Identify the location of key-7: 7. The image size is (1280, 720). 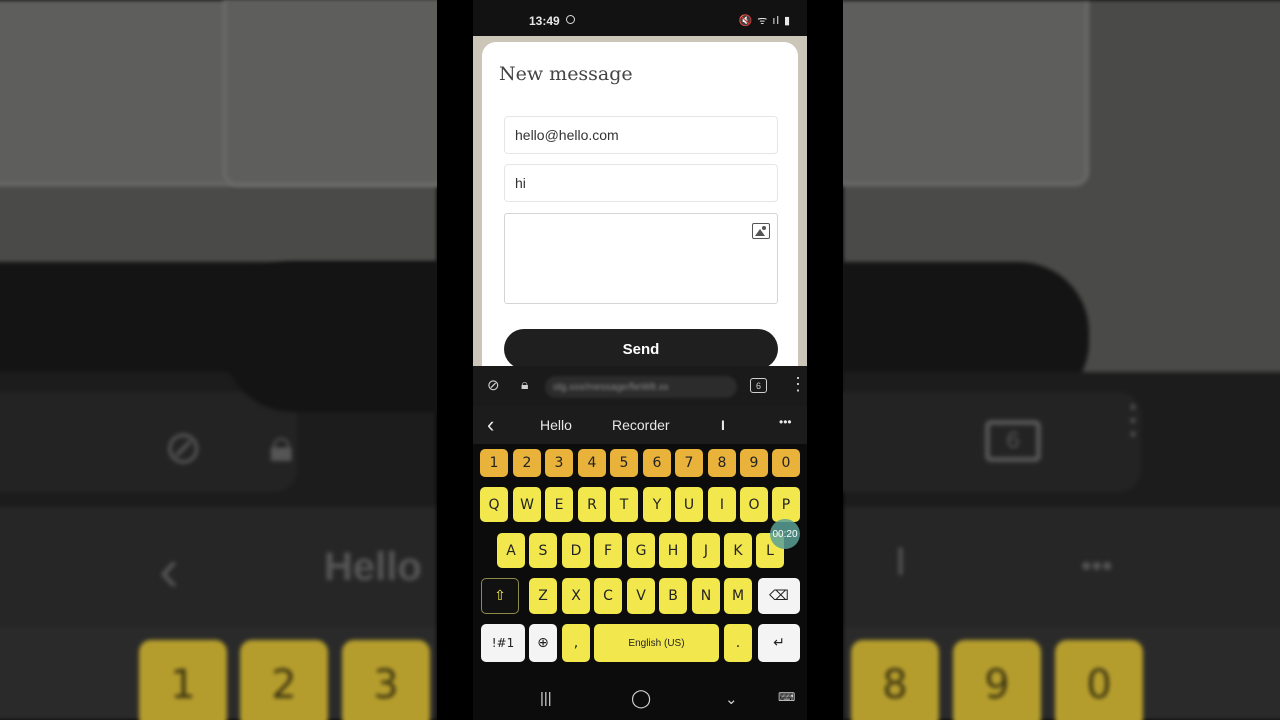
(689, 463).